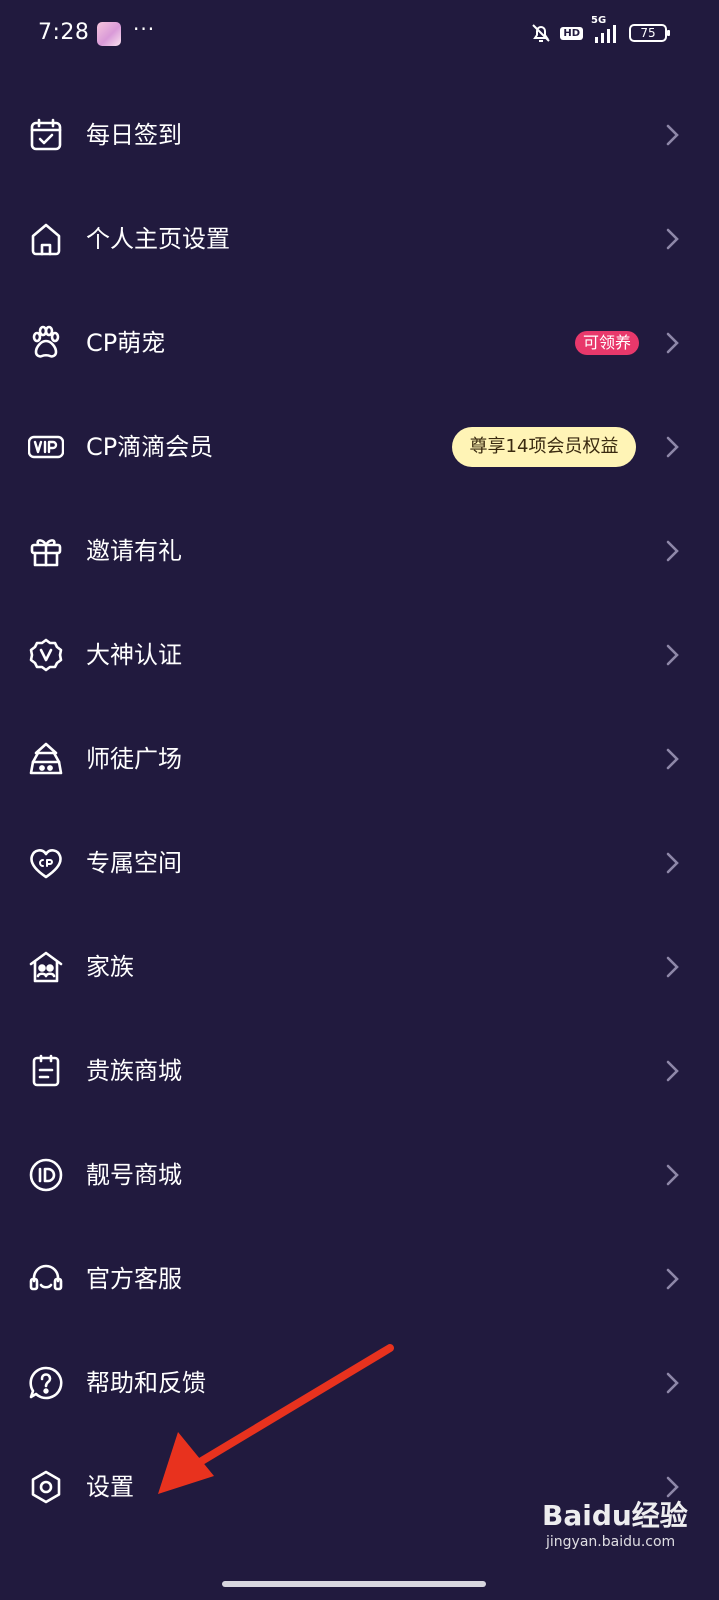  Describe the element at coordinates (134, 135) in the screenshot. I see `menu-item-label: 每日签到` at that location.